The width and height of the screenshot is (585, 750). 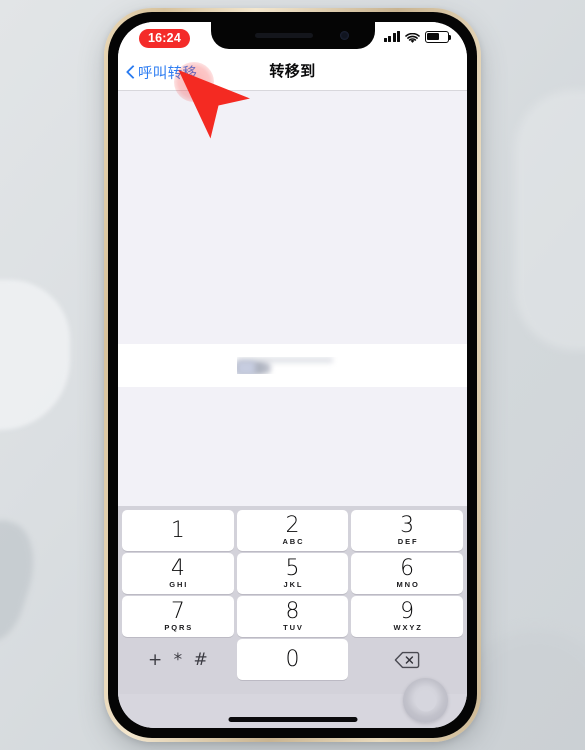 What do you see at coordinates (292, 719) in the screenshot?
I see `home-indicator-bar` at bounding box center [292, 719].